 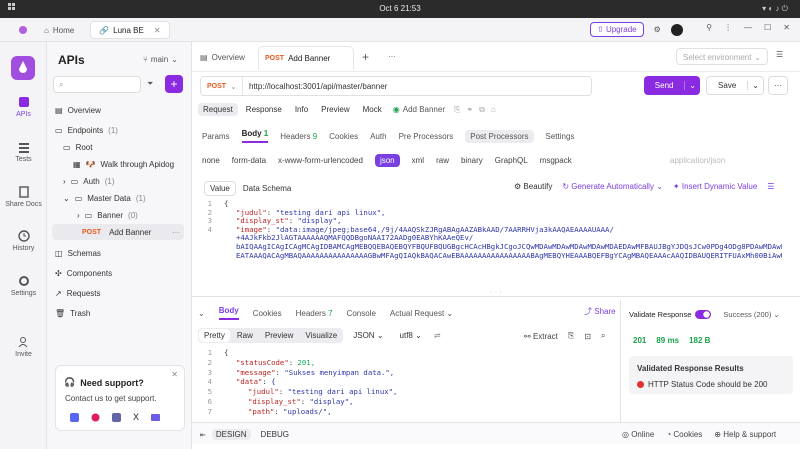 I want to click on tree-requests: ↗ Requests, so click(x=119, y=293).